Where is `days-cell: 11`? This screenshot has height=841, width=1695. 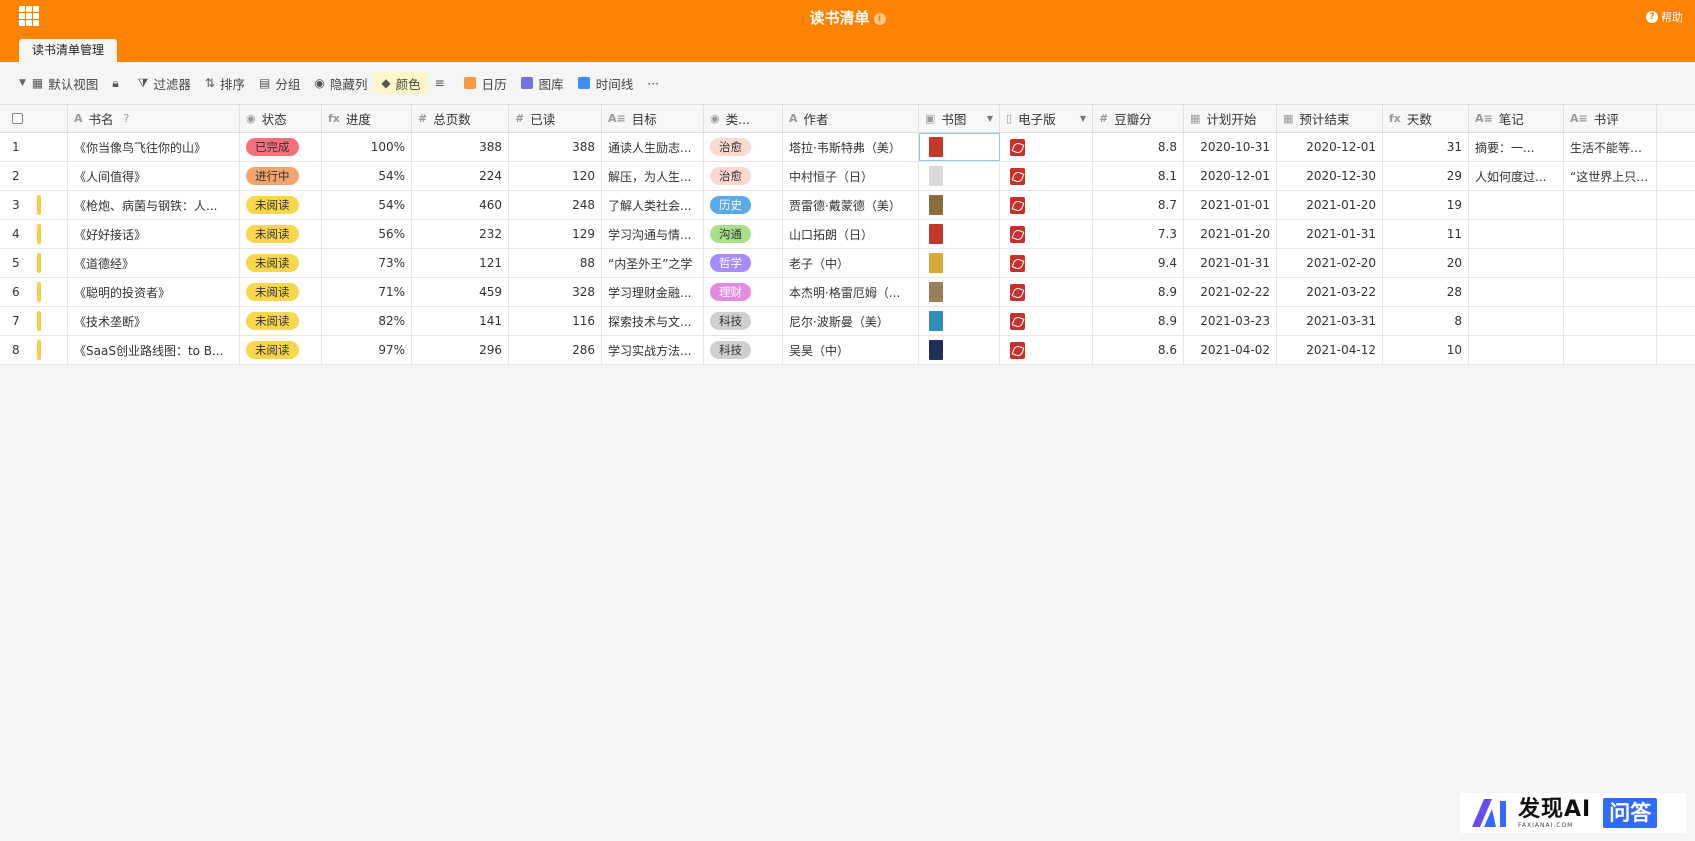
days-cell: 11 is located at coordinates (1426, 234).